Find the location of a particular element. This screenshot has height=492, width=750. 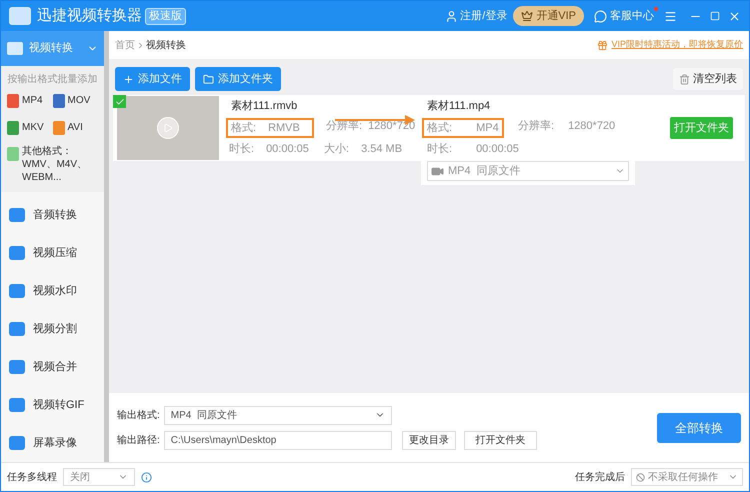

sidebar-item: 视频水印 is located at coordinates (52, 291).